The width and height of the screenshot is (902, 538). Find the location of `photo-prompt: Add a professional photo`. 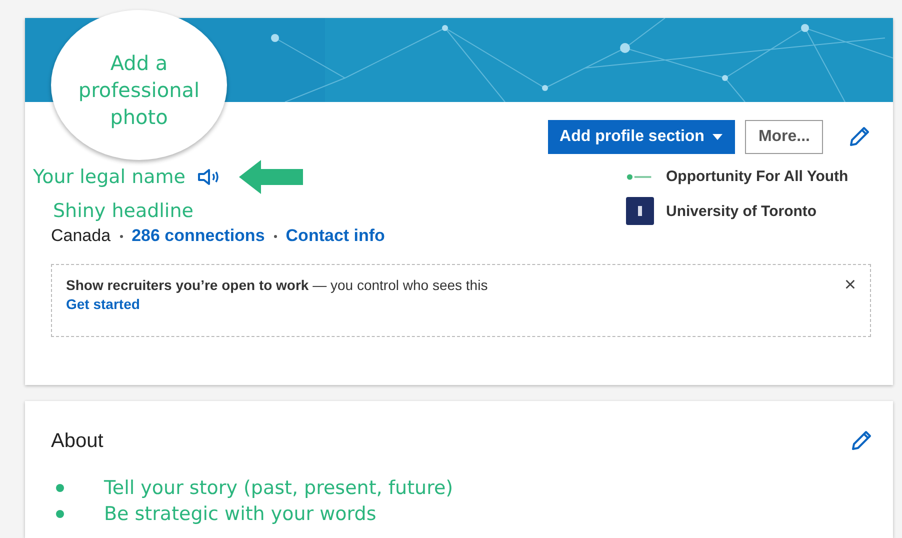

photo-prompt: Add a professional photo is located at coordinates (139, 90).